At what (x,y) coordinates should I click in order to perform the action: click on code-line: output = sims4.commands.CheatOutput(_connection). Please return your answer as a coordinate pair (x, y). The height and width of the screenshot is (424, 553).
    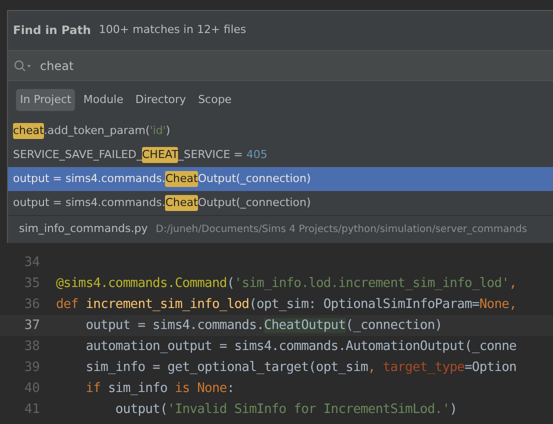
    Looking at the image, I should click on (263, 325).